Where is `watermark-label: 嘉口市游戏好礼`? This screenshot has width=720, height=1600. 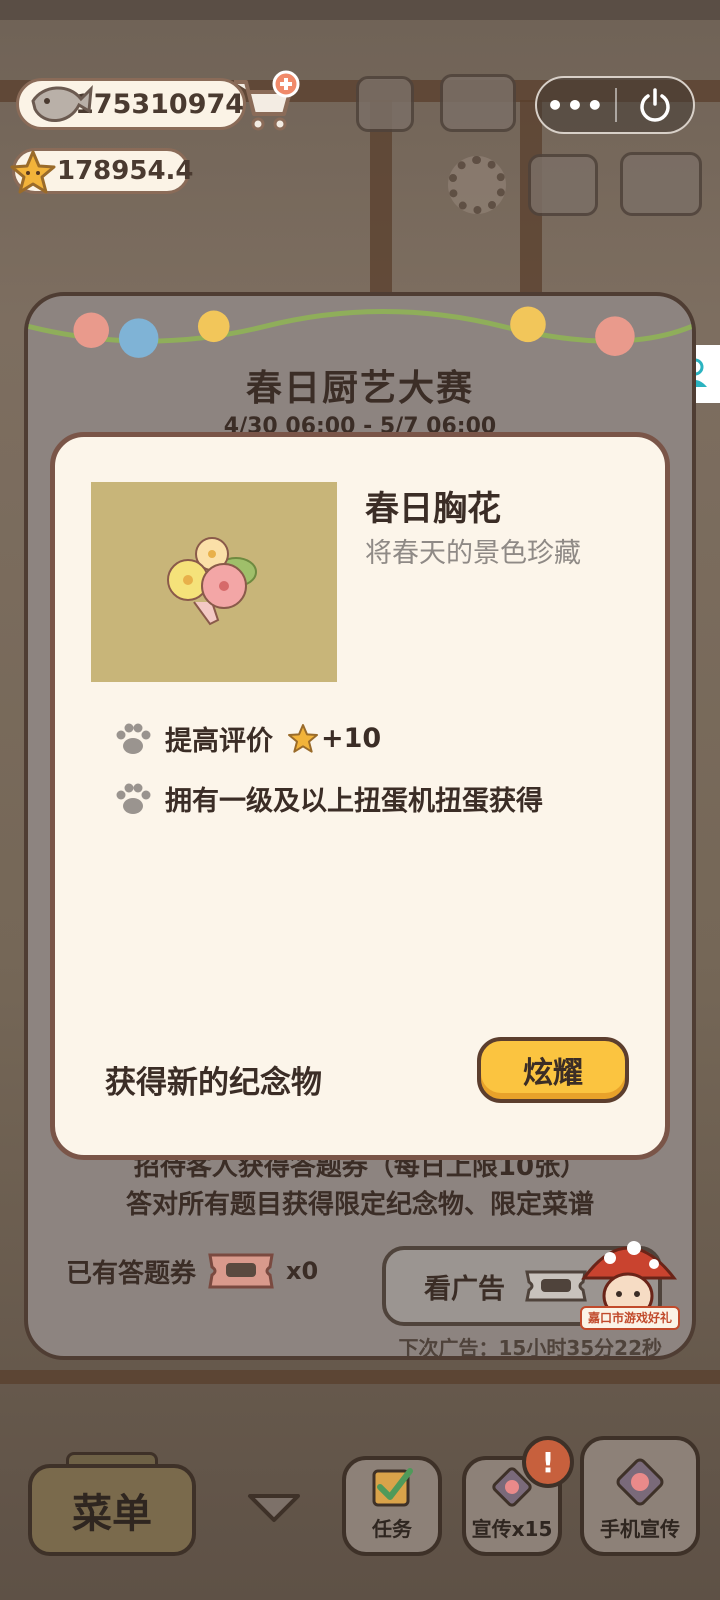 watermark-label: 嘉口市游戏好礼 is located at coordinates (630, 1318).